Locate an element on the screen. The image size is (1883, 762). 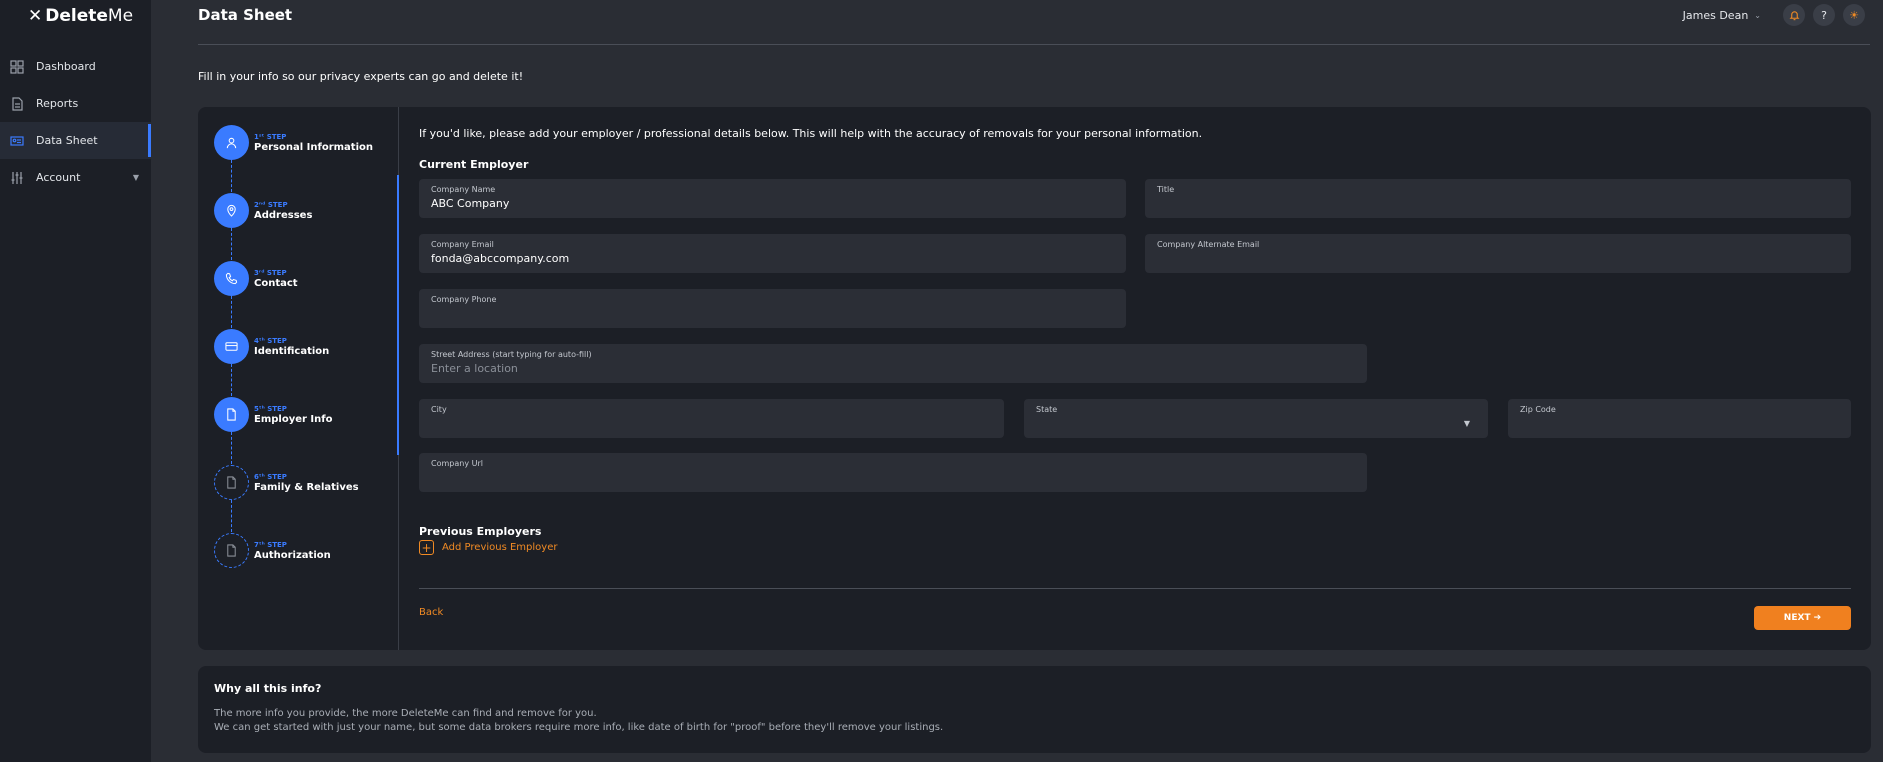
company-alternate-email-field: Company Alternate Email is located at coordinates (1498, 253).